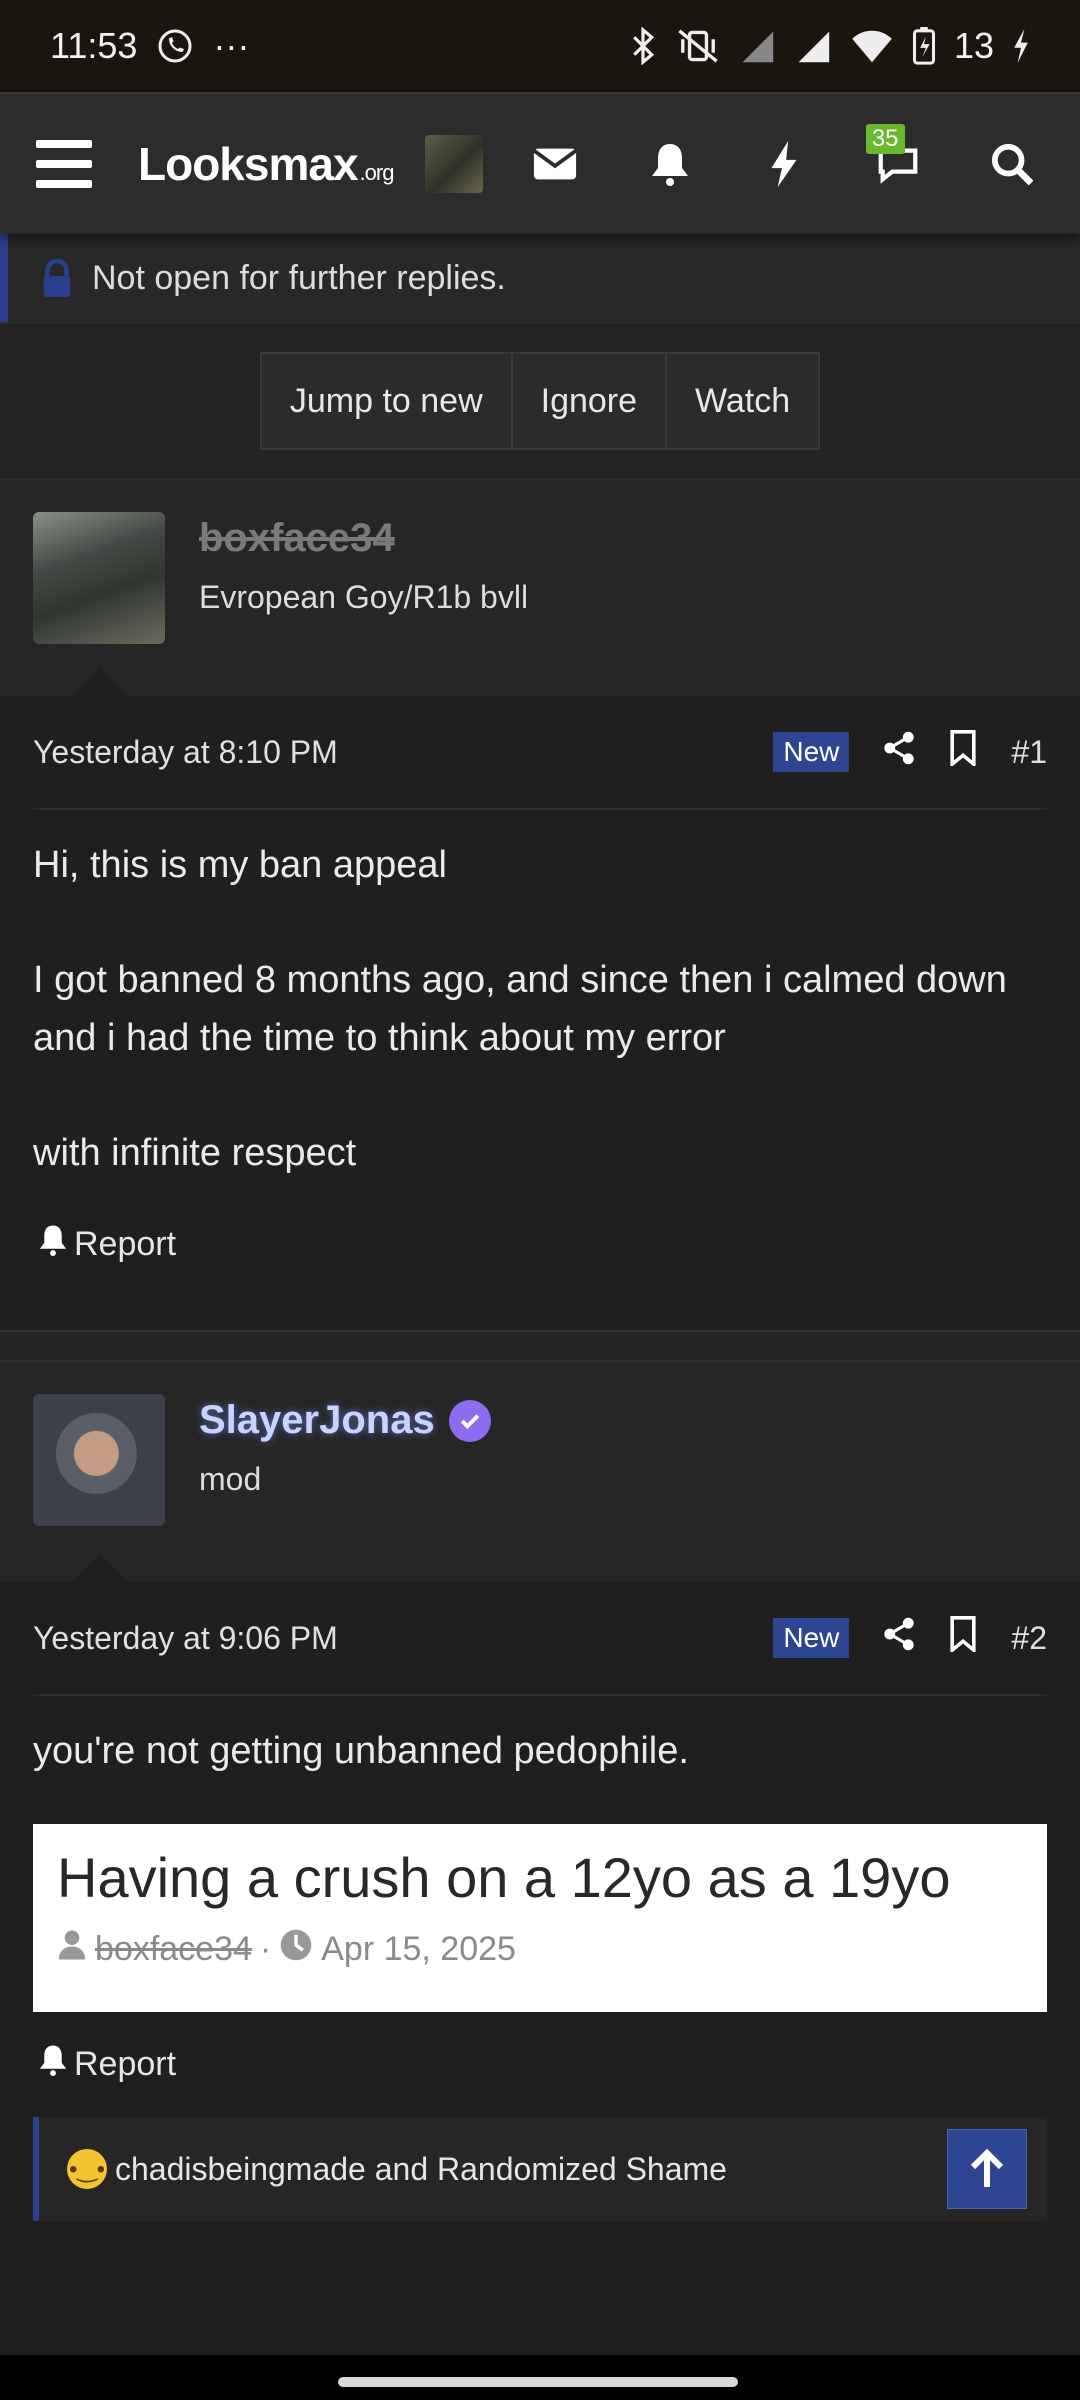 The width and height of the screenshot is (1080, 2400). Describe the element at coordinates (363, 538) in the screenshot. I see `username: boxface34` at that location.